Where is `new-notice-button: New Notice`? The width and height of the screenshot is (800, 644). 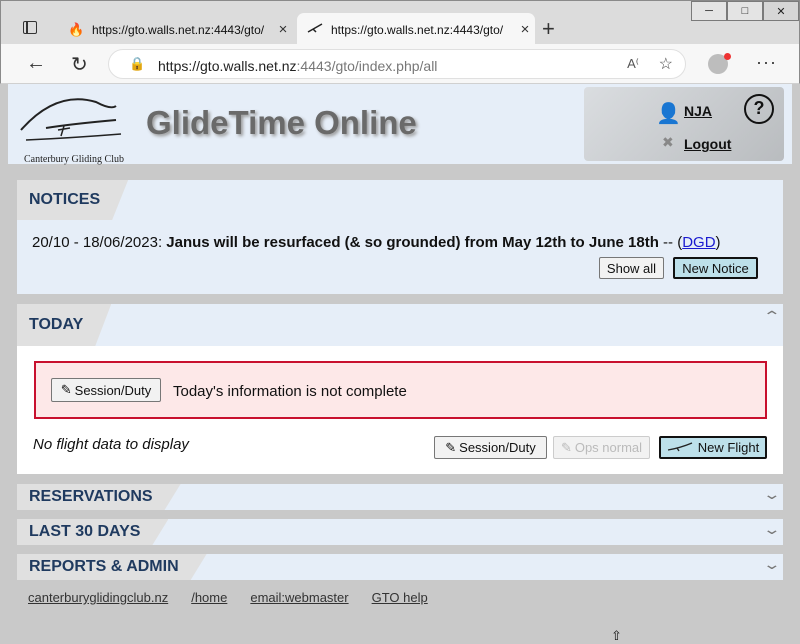 new-notice-button: New Notice is located at coordinates (715, 268).